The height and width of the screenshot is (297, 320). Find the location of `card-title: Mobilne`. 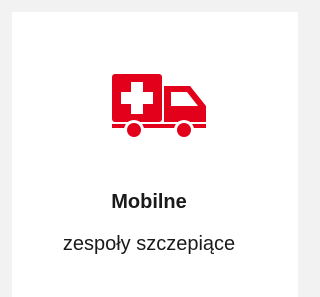

card-title: Mobilne is located at coordinates (149, 202).